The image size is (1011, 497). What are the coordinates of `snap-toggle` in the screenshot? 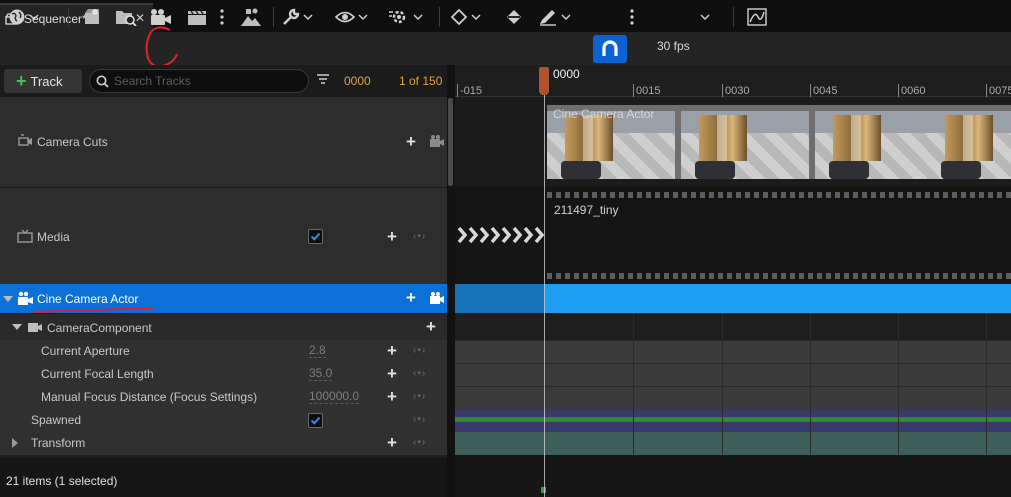 It's located at (610, 49).